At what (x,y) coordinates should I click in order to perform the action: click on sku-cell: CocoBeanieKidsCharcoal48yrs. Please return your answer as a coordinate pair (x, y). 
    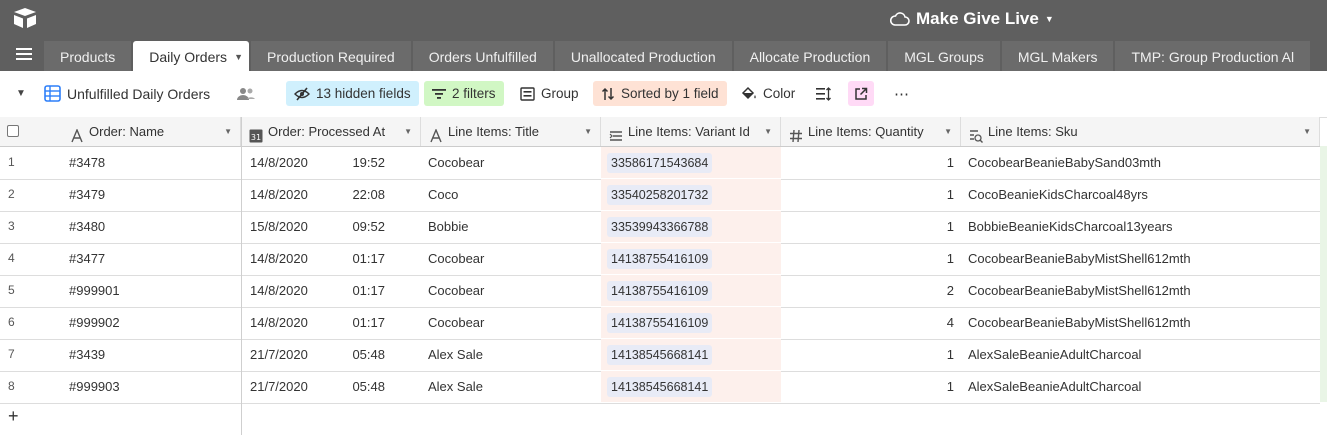
    Looking at the image, I should click on (1144, 194).